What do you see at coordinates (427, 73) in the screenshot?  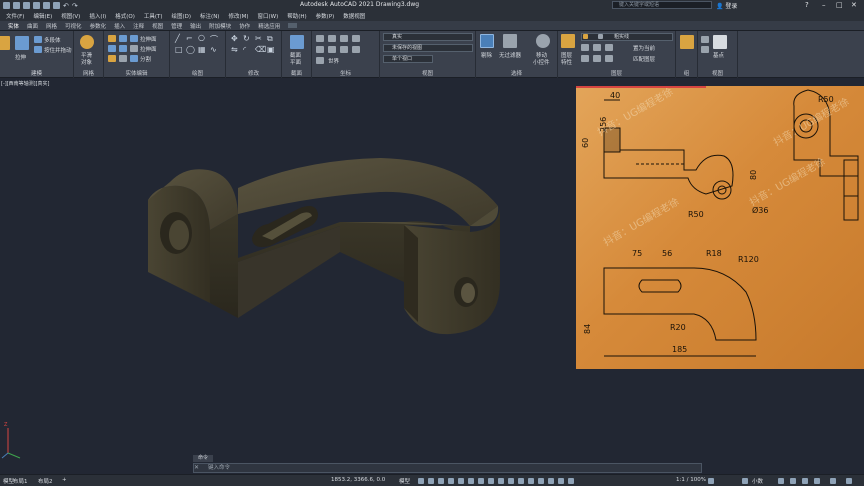 I see `panel-label-view: 视图` at bounding box center [427, 73].